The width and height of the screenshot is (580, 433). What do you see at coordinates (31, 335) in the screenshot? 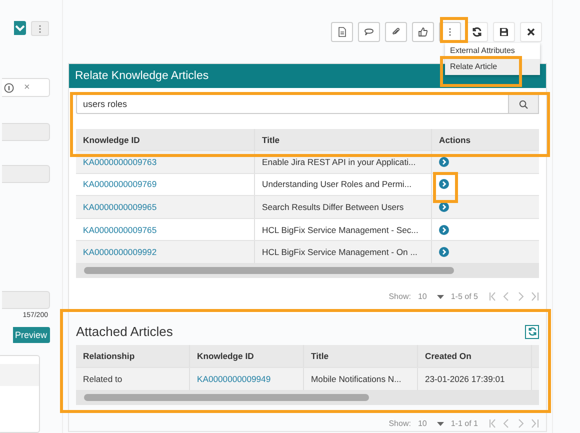
I see `preview-button: Preview` at bounding box center [31, 335].